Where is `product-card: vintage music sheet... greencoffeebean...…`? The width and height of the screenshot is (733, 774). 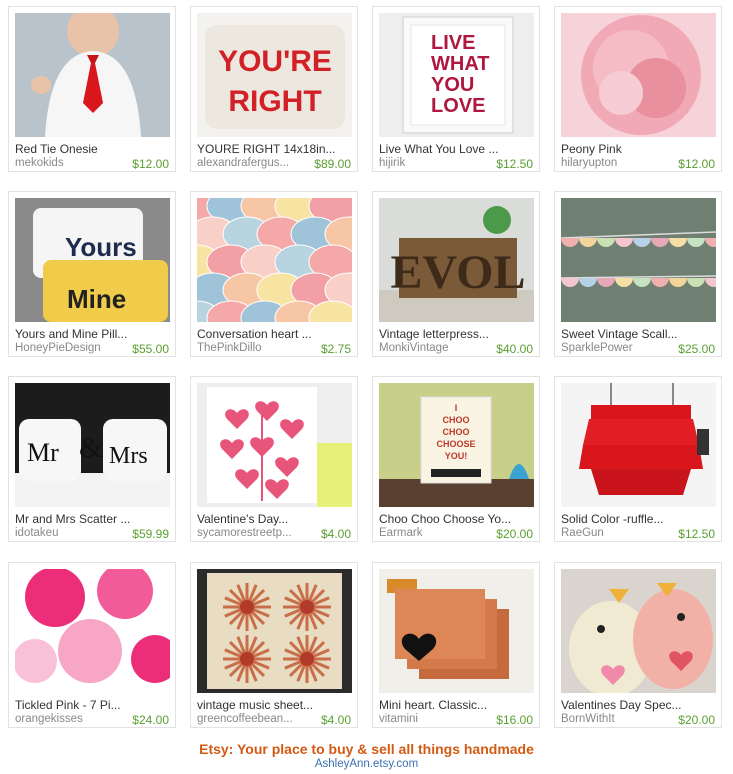 product-card: vintage music sheet... greencoffeebean...… is located at coordinates (274, 645).